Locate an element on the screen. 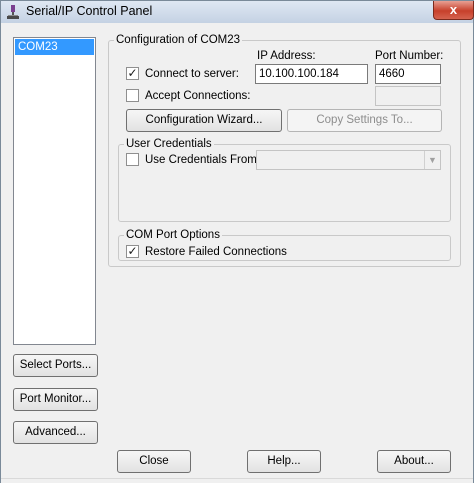 This screenshot has width=474, height=483. credentials-source-dropdown: ▼ is located at coordinates (348, 160).